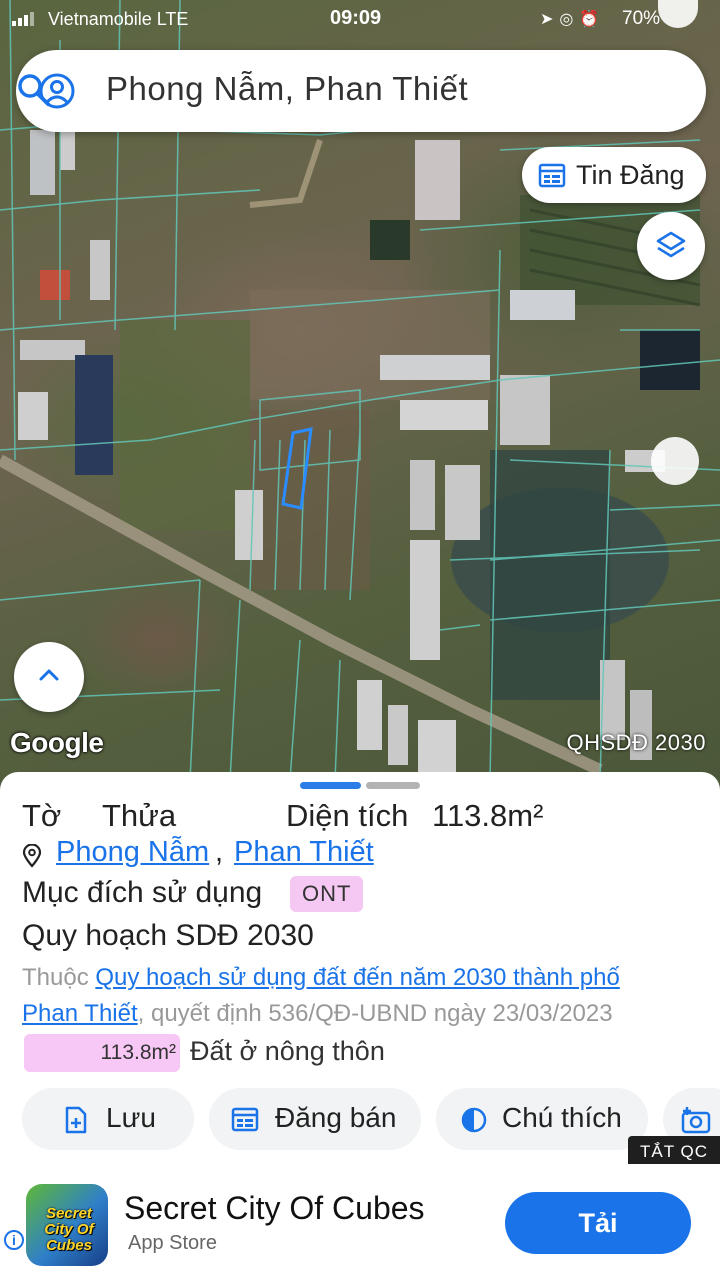 The width and height of the screenshot is (720, 1280). What do you see at coordinates (474, 1120) in the screenshot?
I see `contrast-icon` at bounding box center [474, 1120].